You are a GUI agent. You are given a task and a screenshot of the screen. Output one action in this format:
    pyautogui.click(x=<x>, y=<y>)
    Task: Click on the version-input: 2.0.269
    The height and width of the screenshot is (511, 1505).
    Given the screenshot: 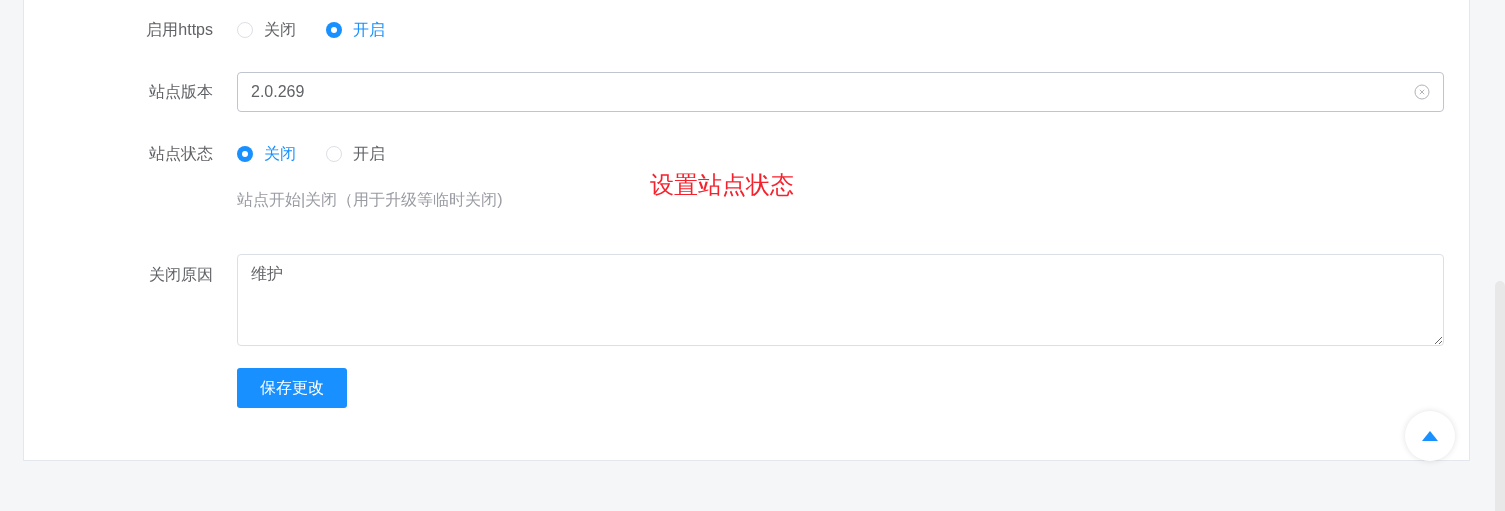 What is the action you would take?
    pyautogui.click(x=840, y=92)
    